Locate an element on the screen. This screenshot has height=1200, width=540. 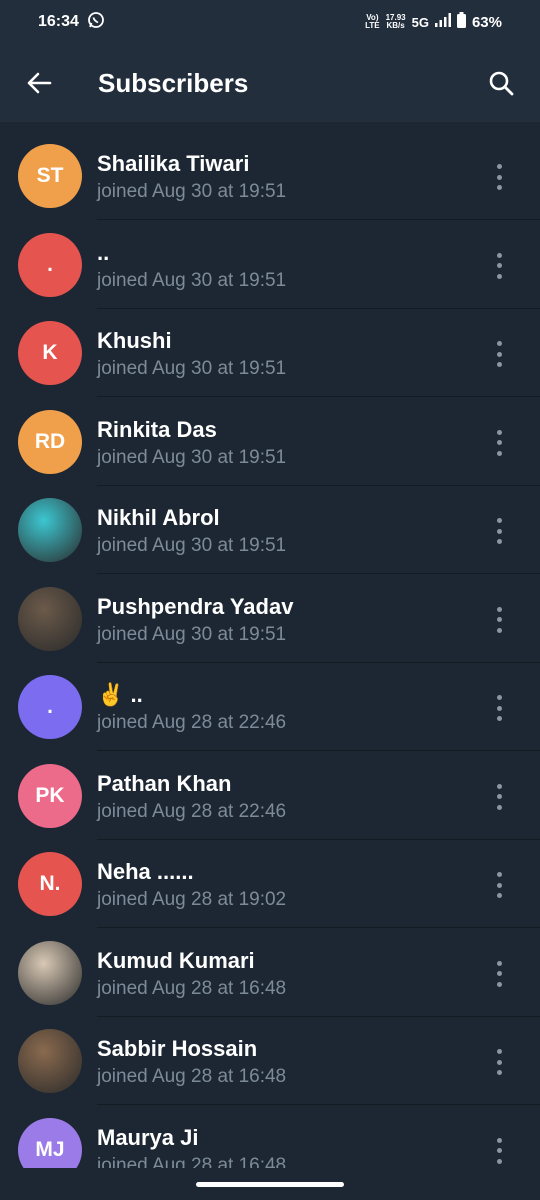
subscriber-name: Shailika Tiwari is located at coordinates (173, 163).